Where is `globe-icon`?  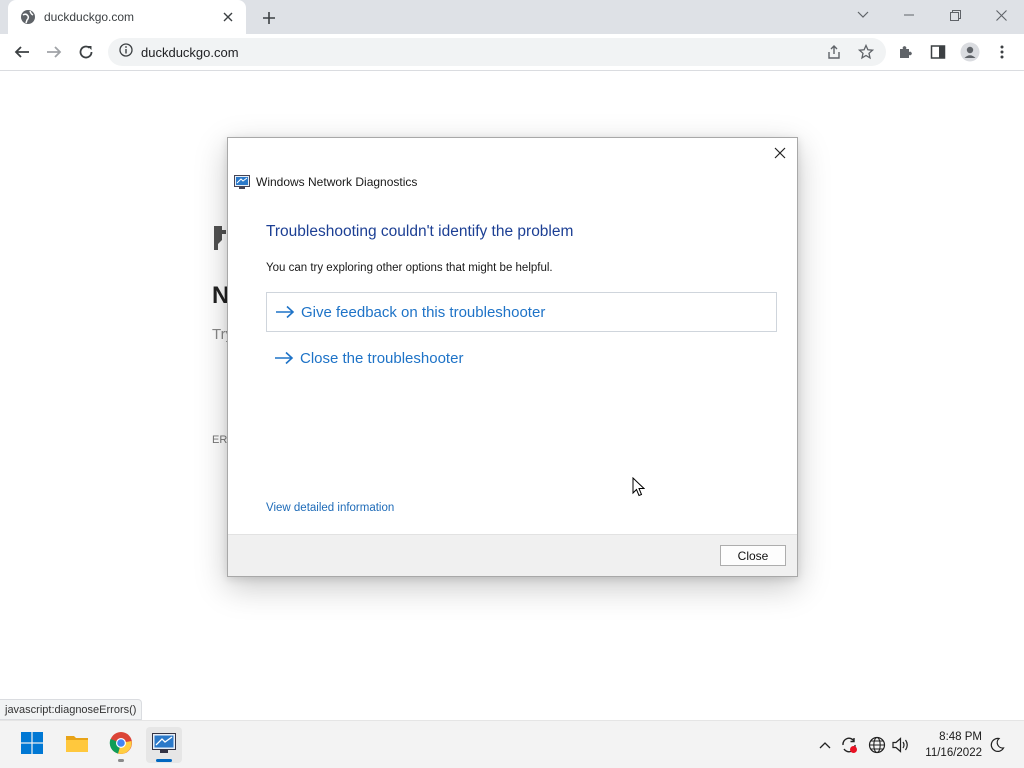
globe-icon is located at coordinates (28, 17).